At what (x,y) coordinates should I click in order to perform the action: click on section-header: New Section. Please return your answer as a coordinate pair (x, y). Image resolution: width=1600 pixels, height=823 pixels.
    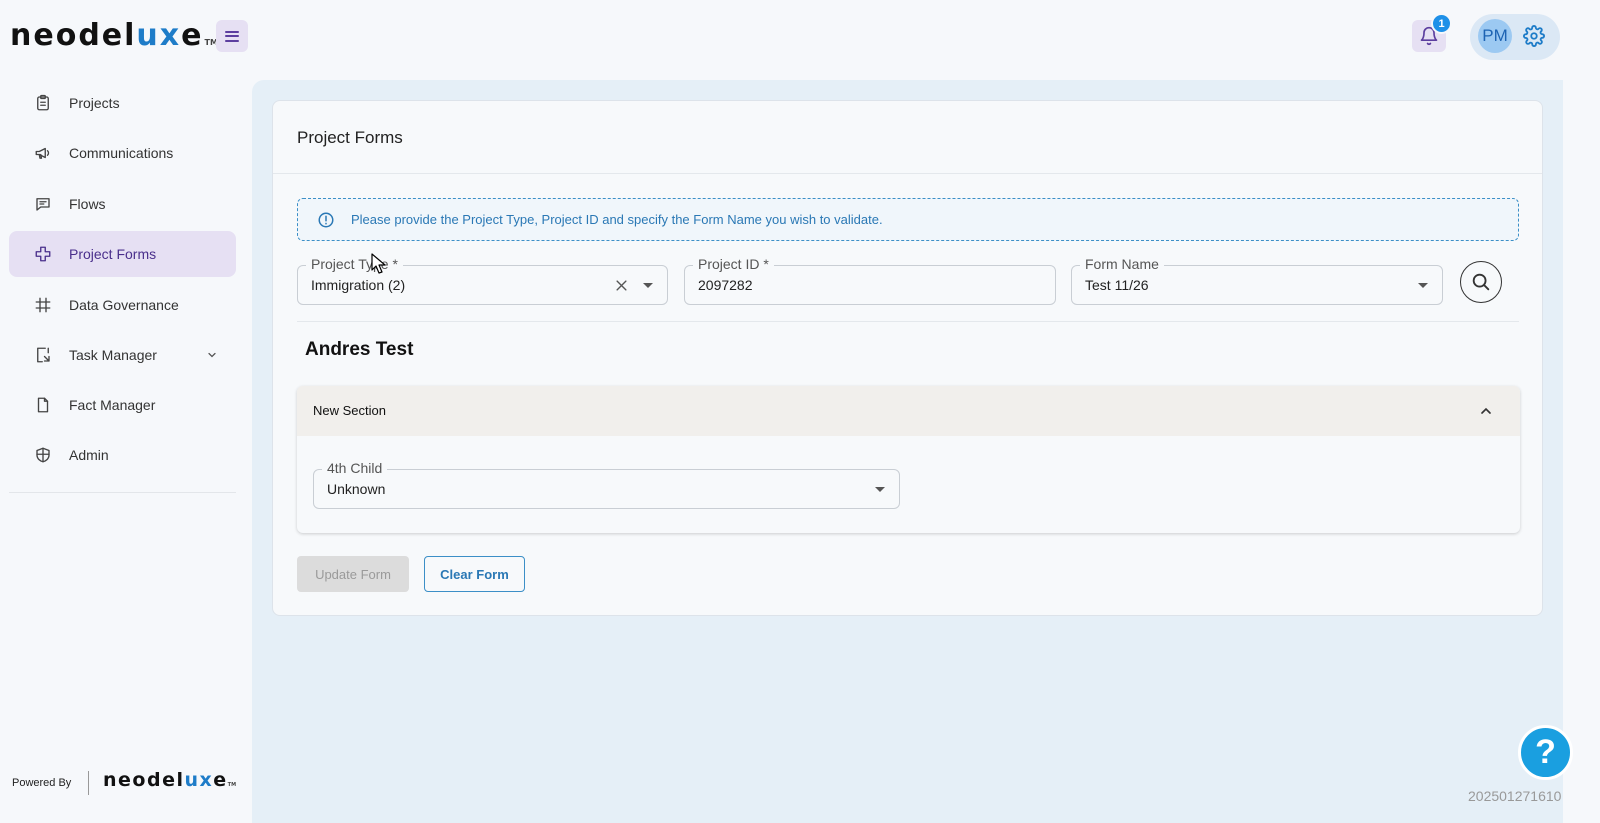
    Looking at the image, I should click on (908, 411).